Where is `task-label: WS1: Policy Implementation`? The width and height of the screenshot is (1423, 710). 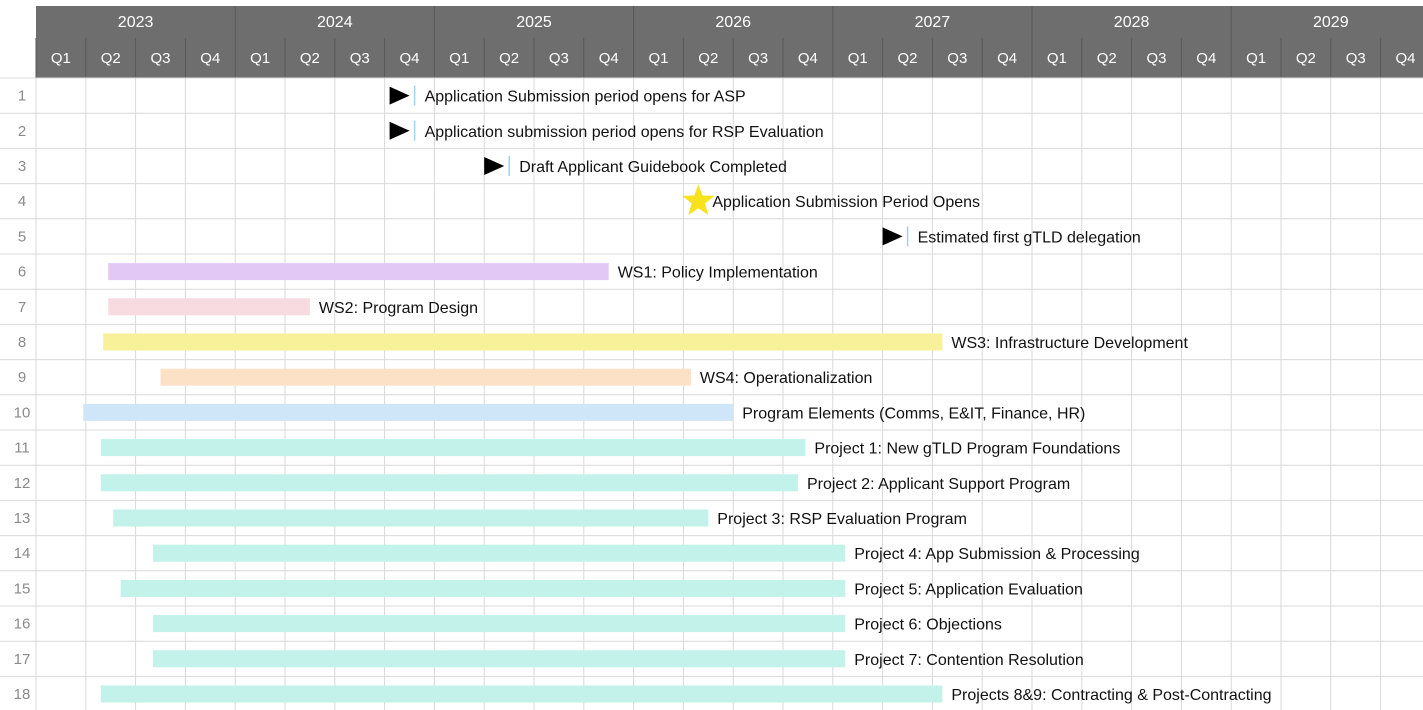 task-label: WS1: Policy Implementation is located at coordinates (718, 273).